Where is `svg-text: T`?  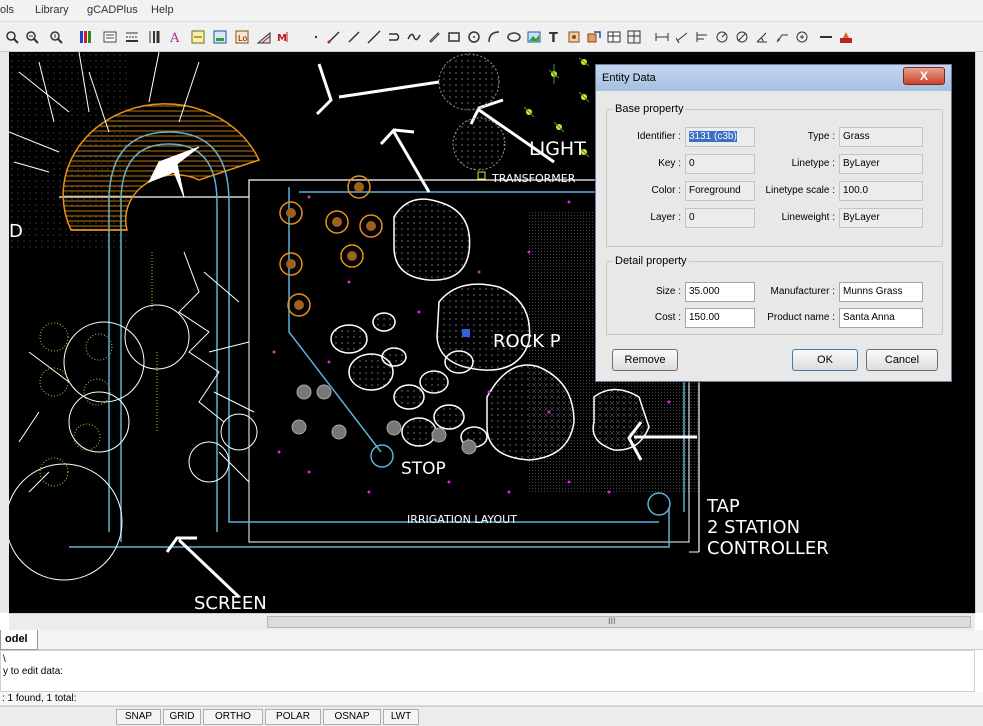 svg-text: T is located at coordinates (553, 38).